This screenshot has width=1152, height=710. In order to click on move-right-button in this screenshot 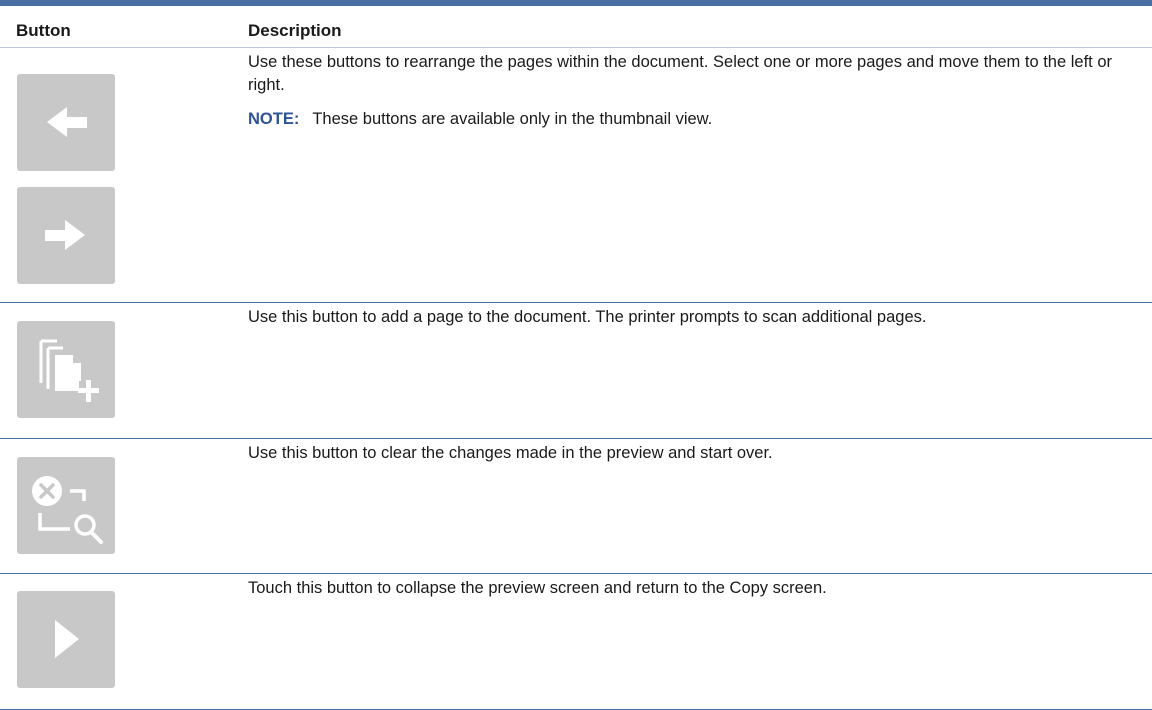, I will do `click(66, 235)`.